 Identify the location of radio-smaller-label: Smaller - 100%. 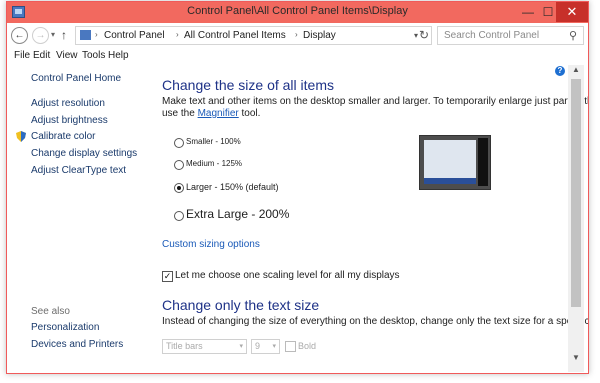
(213, 141).